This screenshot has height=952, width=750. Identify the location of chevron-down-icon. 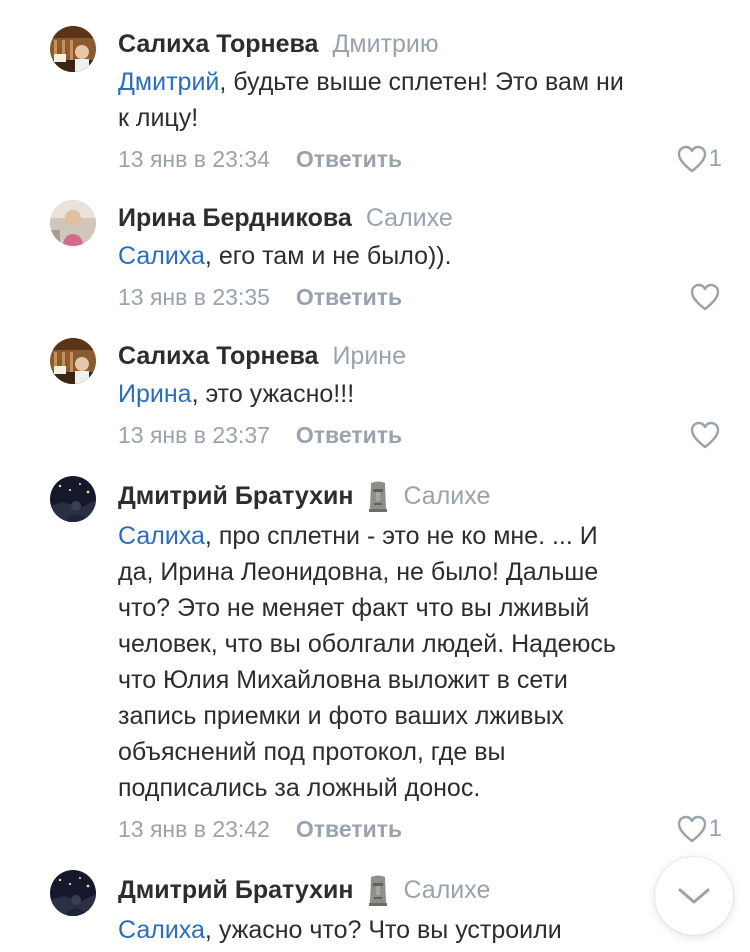
(694, 896).